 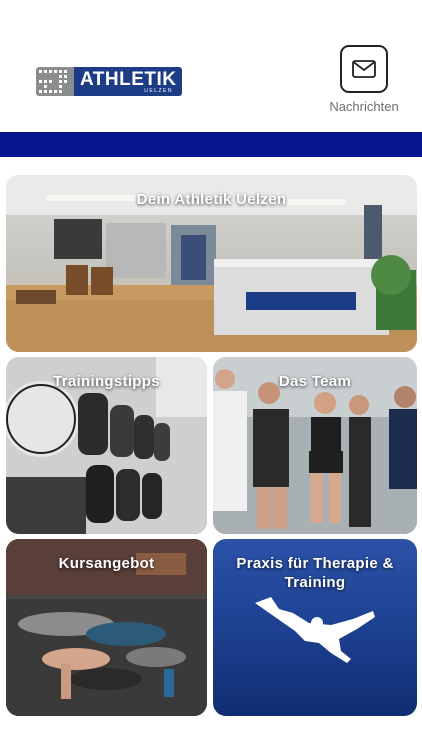 What do you see at coordinates (211, 199) in the screenshot?
I see `tile-title: Dein Athletik Uelzen` at bounding box center [211, 199].